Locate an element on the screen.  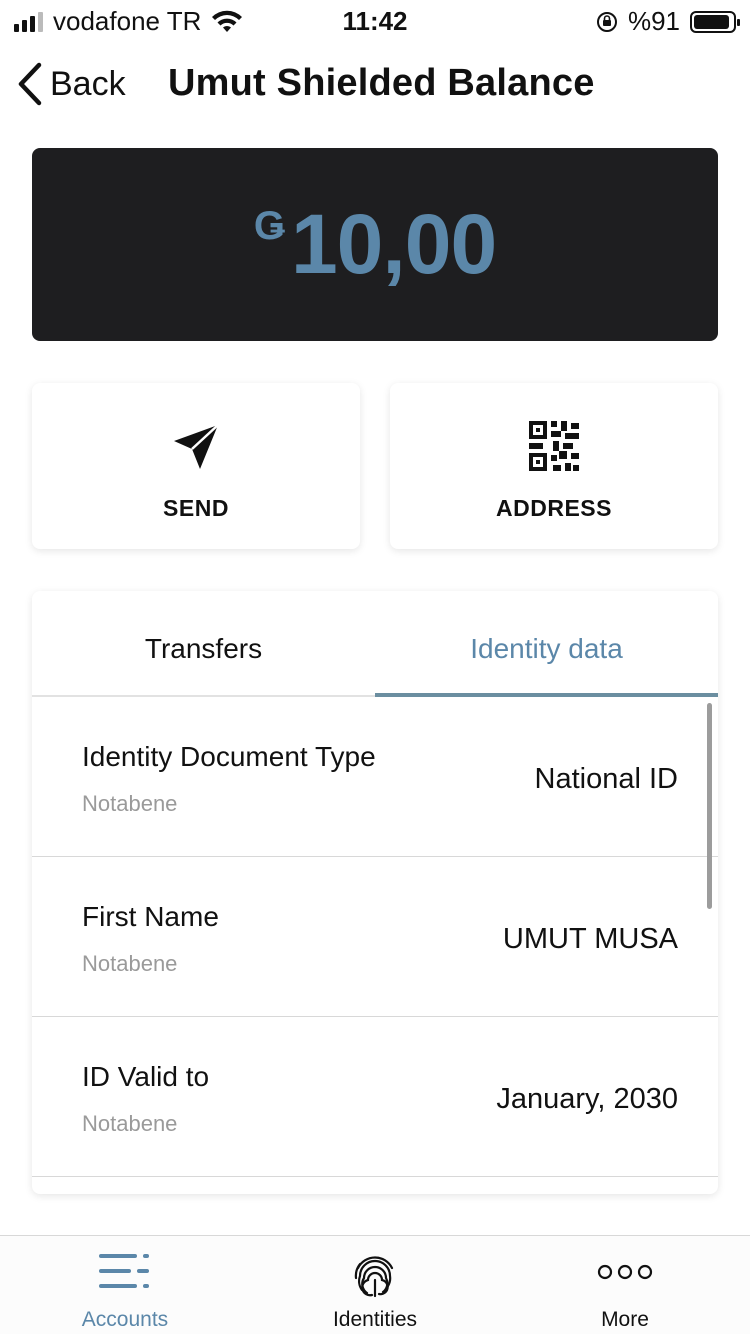
battery-icon is located at coordinates (715, 21).